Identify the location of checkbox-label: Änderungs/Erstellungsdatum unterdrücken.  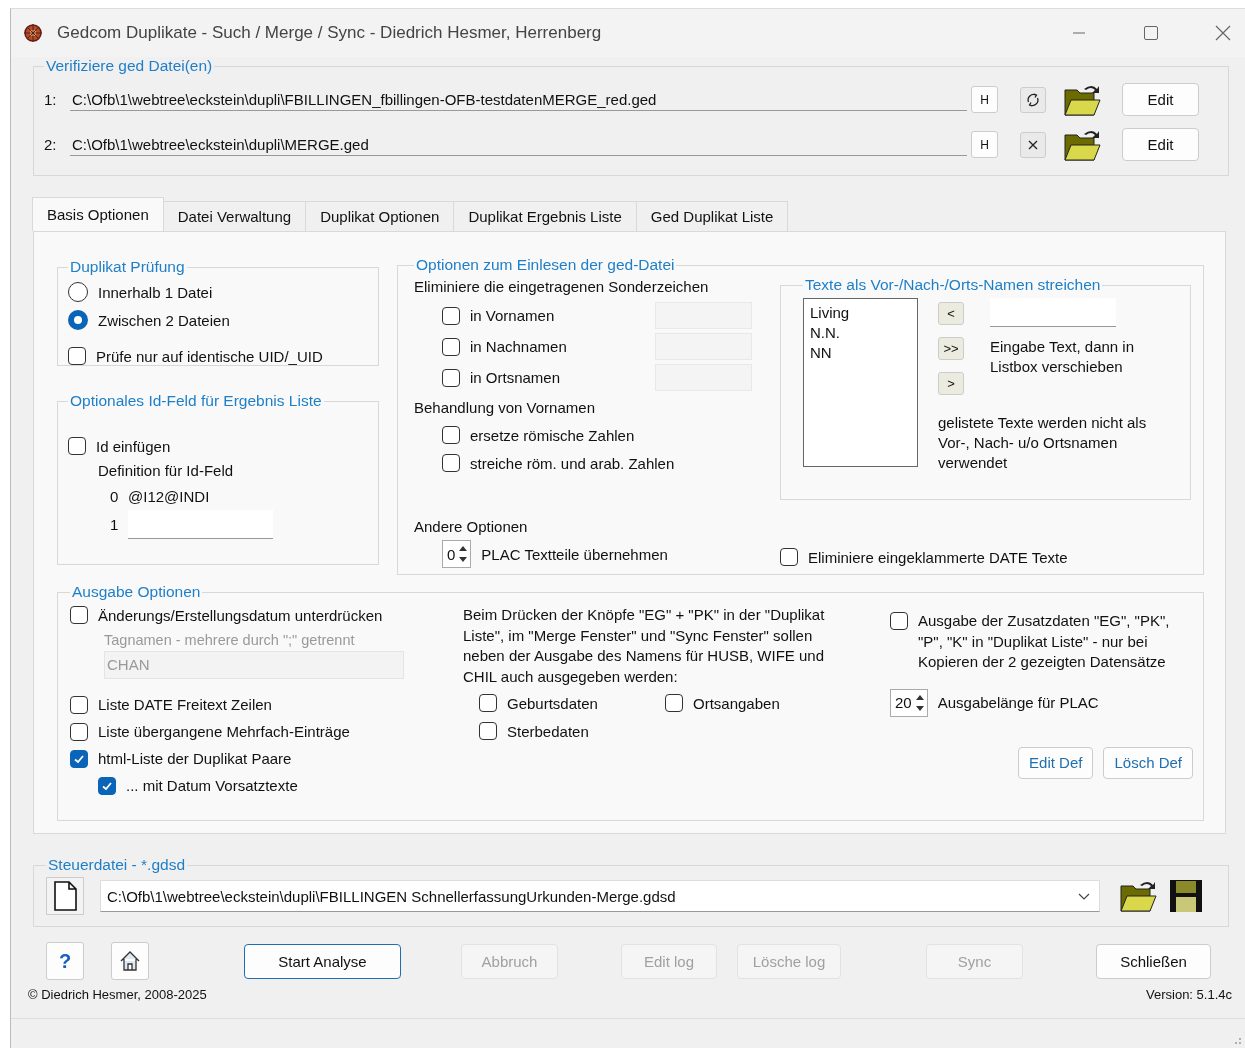
(240, 615).